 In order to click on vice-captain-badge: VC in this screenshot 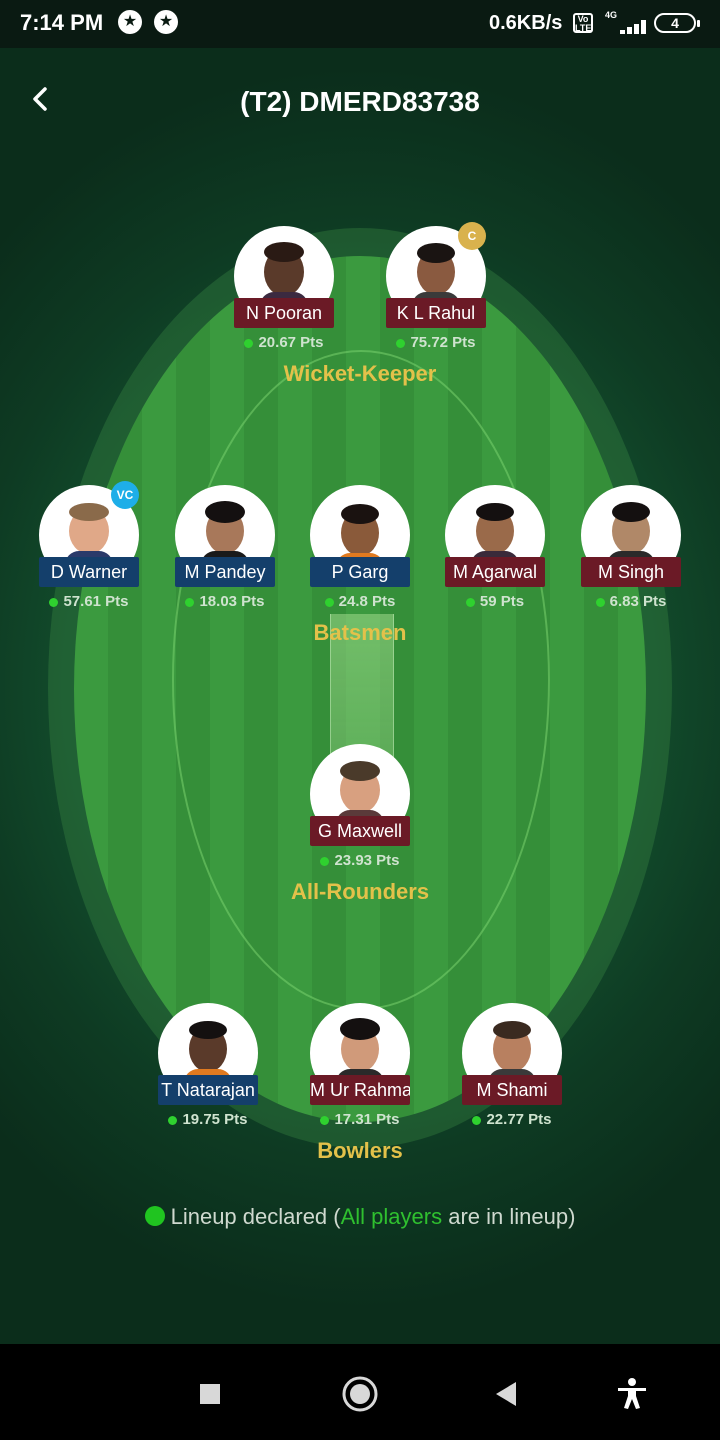, I will do `click(125, 495)`.